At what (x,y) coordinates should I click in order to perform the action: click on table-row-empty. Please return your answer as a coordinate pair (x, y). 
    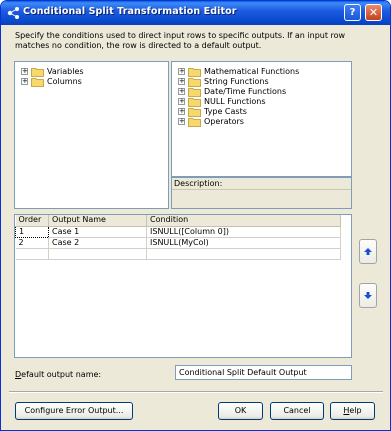
    Looking at the image, I should click on (178, 254).